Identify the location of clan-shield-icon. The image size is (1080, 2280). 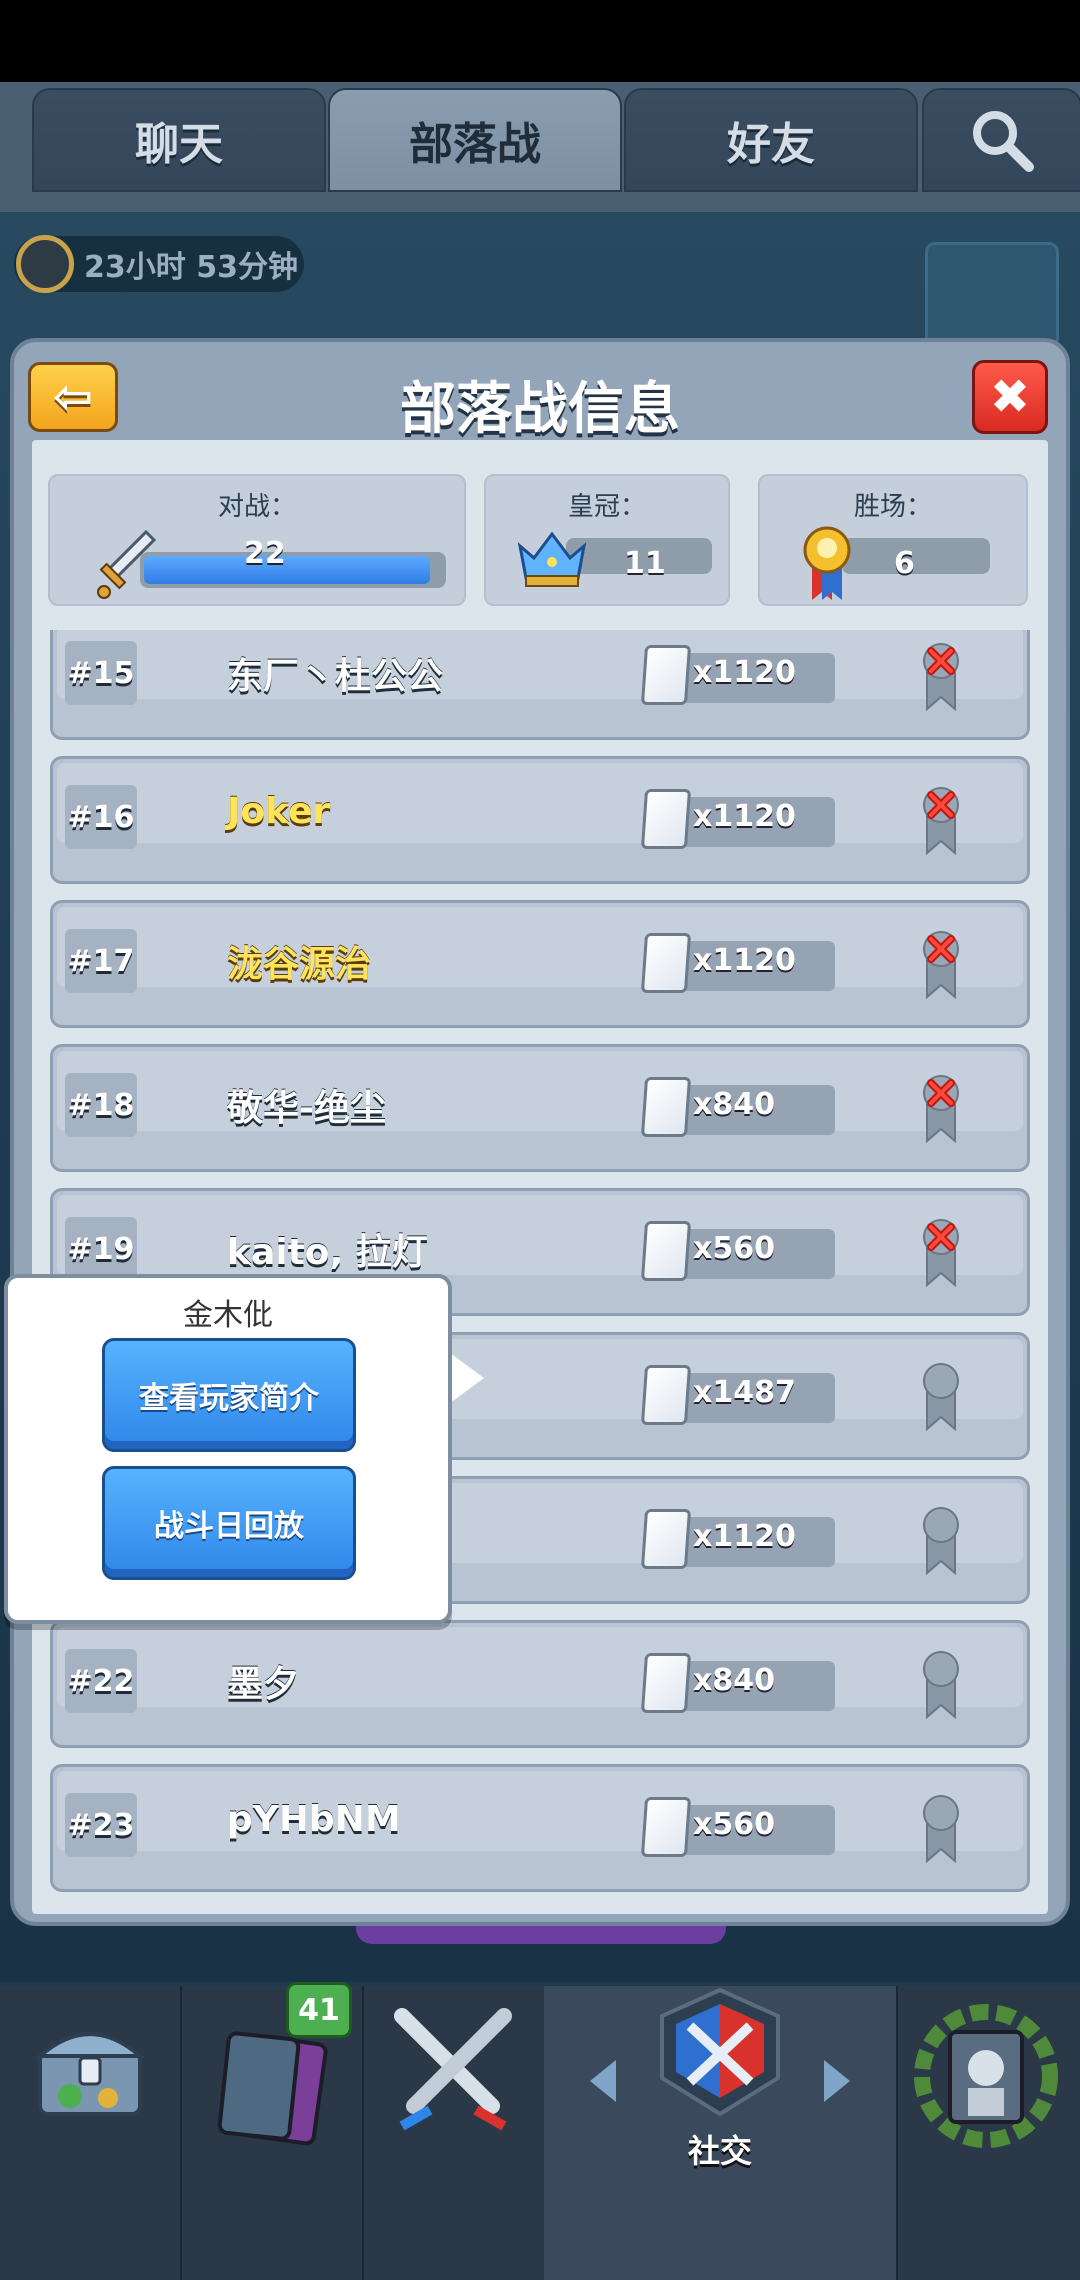
(720, 2052).